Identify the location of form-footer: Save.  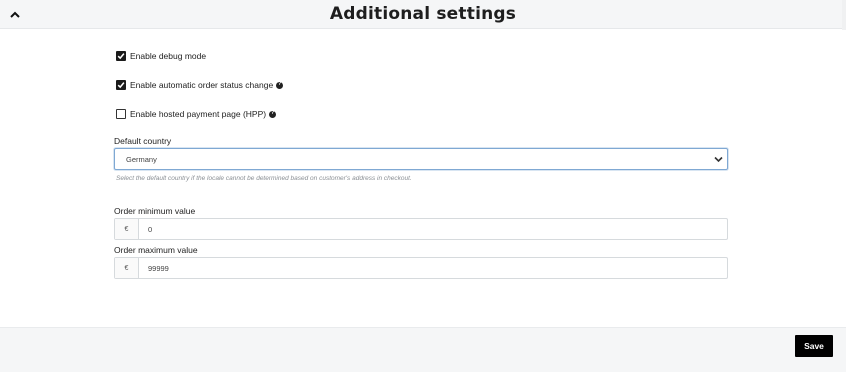
(423, 349).